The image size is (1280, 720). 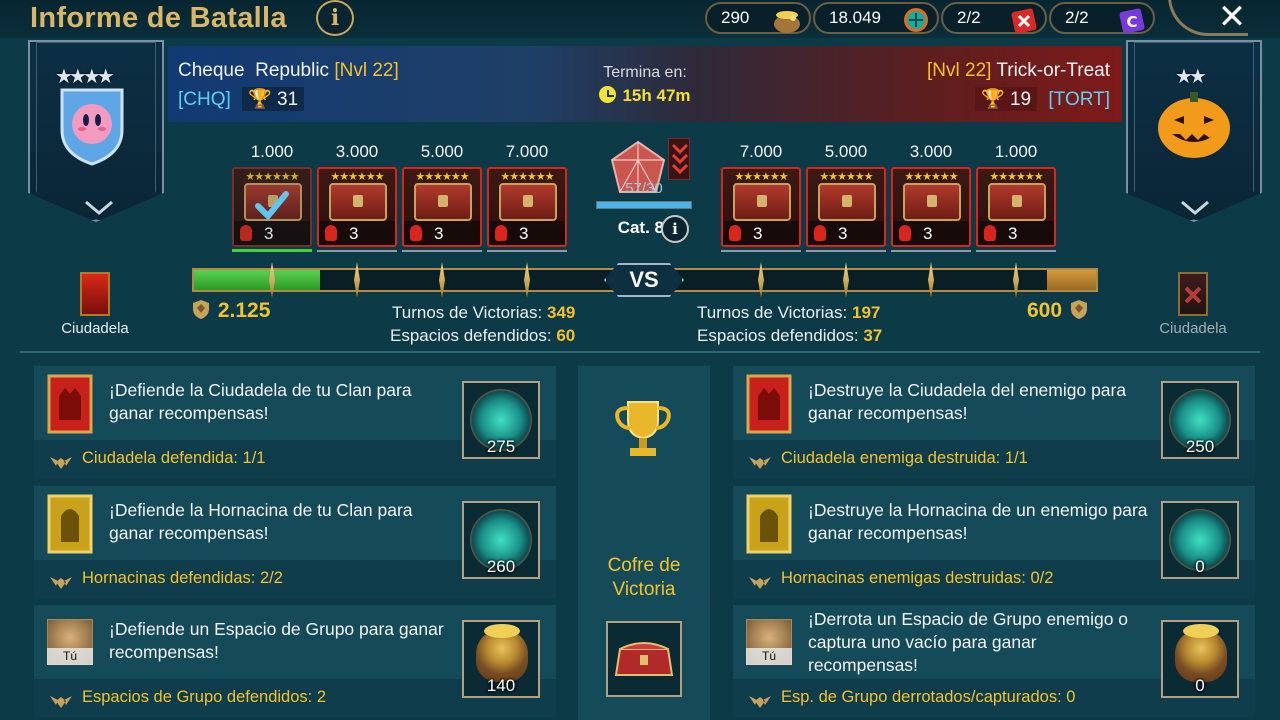 I want to click on task-status: Hornacinas defendidas: 2/2, so click(x=182, y=578).